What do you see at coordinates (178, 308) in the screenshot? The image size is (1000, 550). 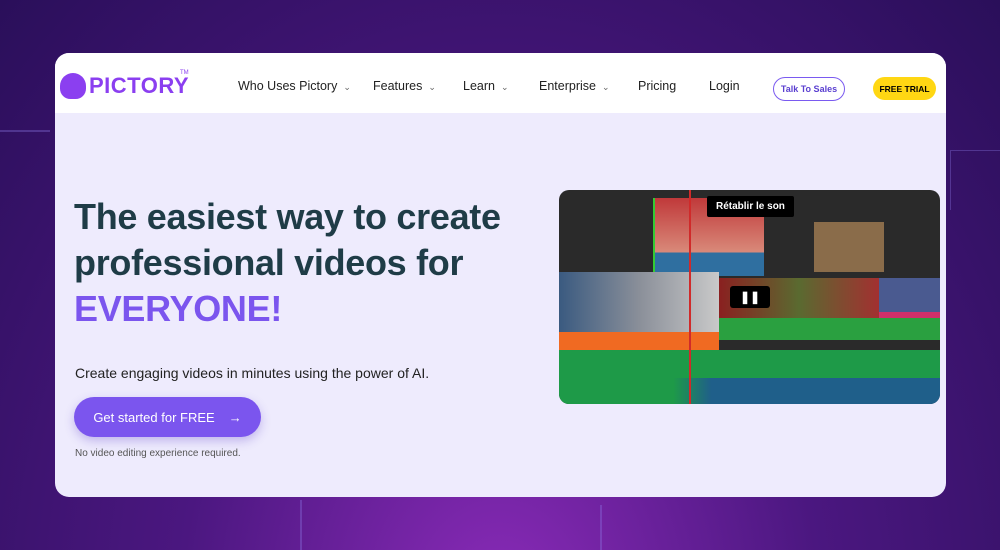 I see `heading-highlight: EVERYONE!` at bounding box center [178, 308].